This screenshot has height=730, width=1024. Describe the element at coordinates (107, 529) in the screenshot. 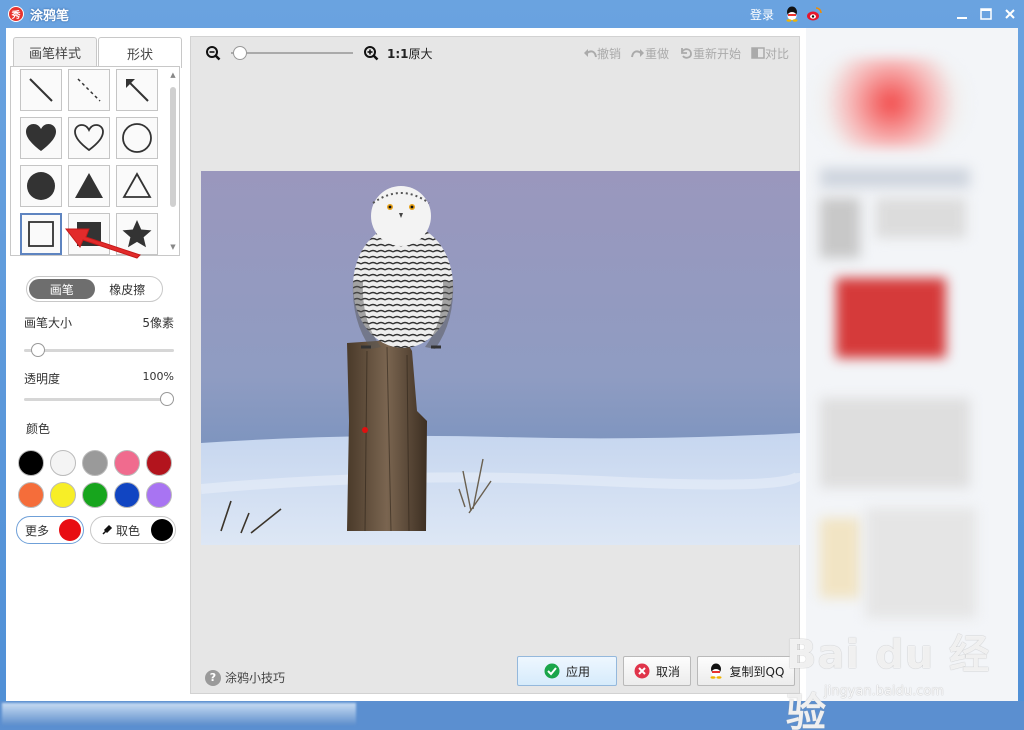

I see `eyedropper-icon` at that location.